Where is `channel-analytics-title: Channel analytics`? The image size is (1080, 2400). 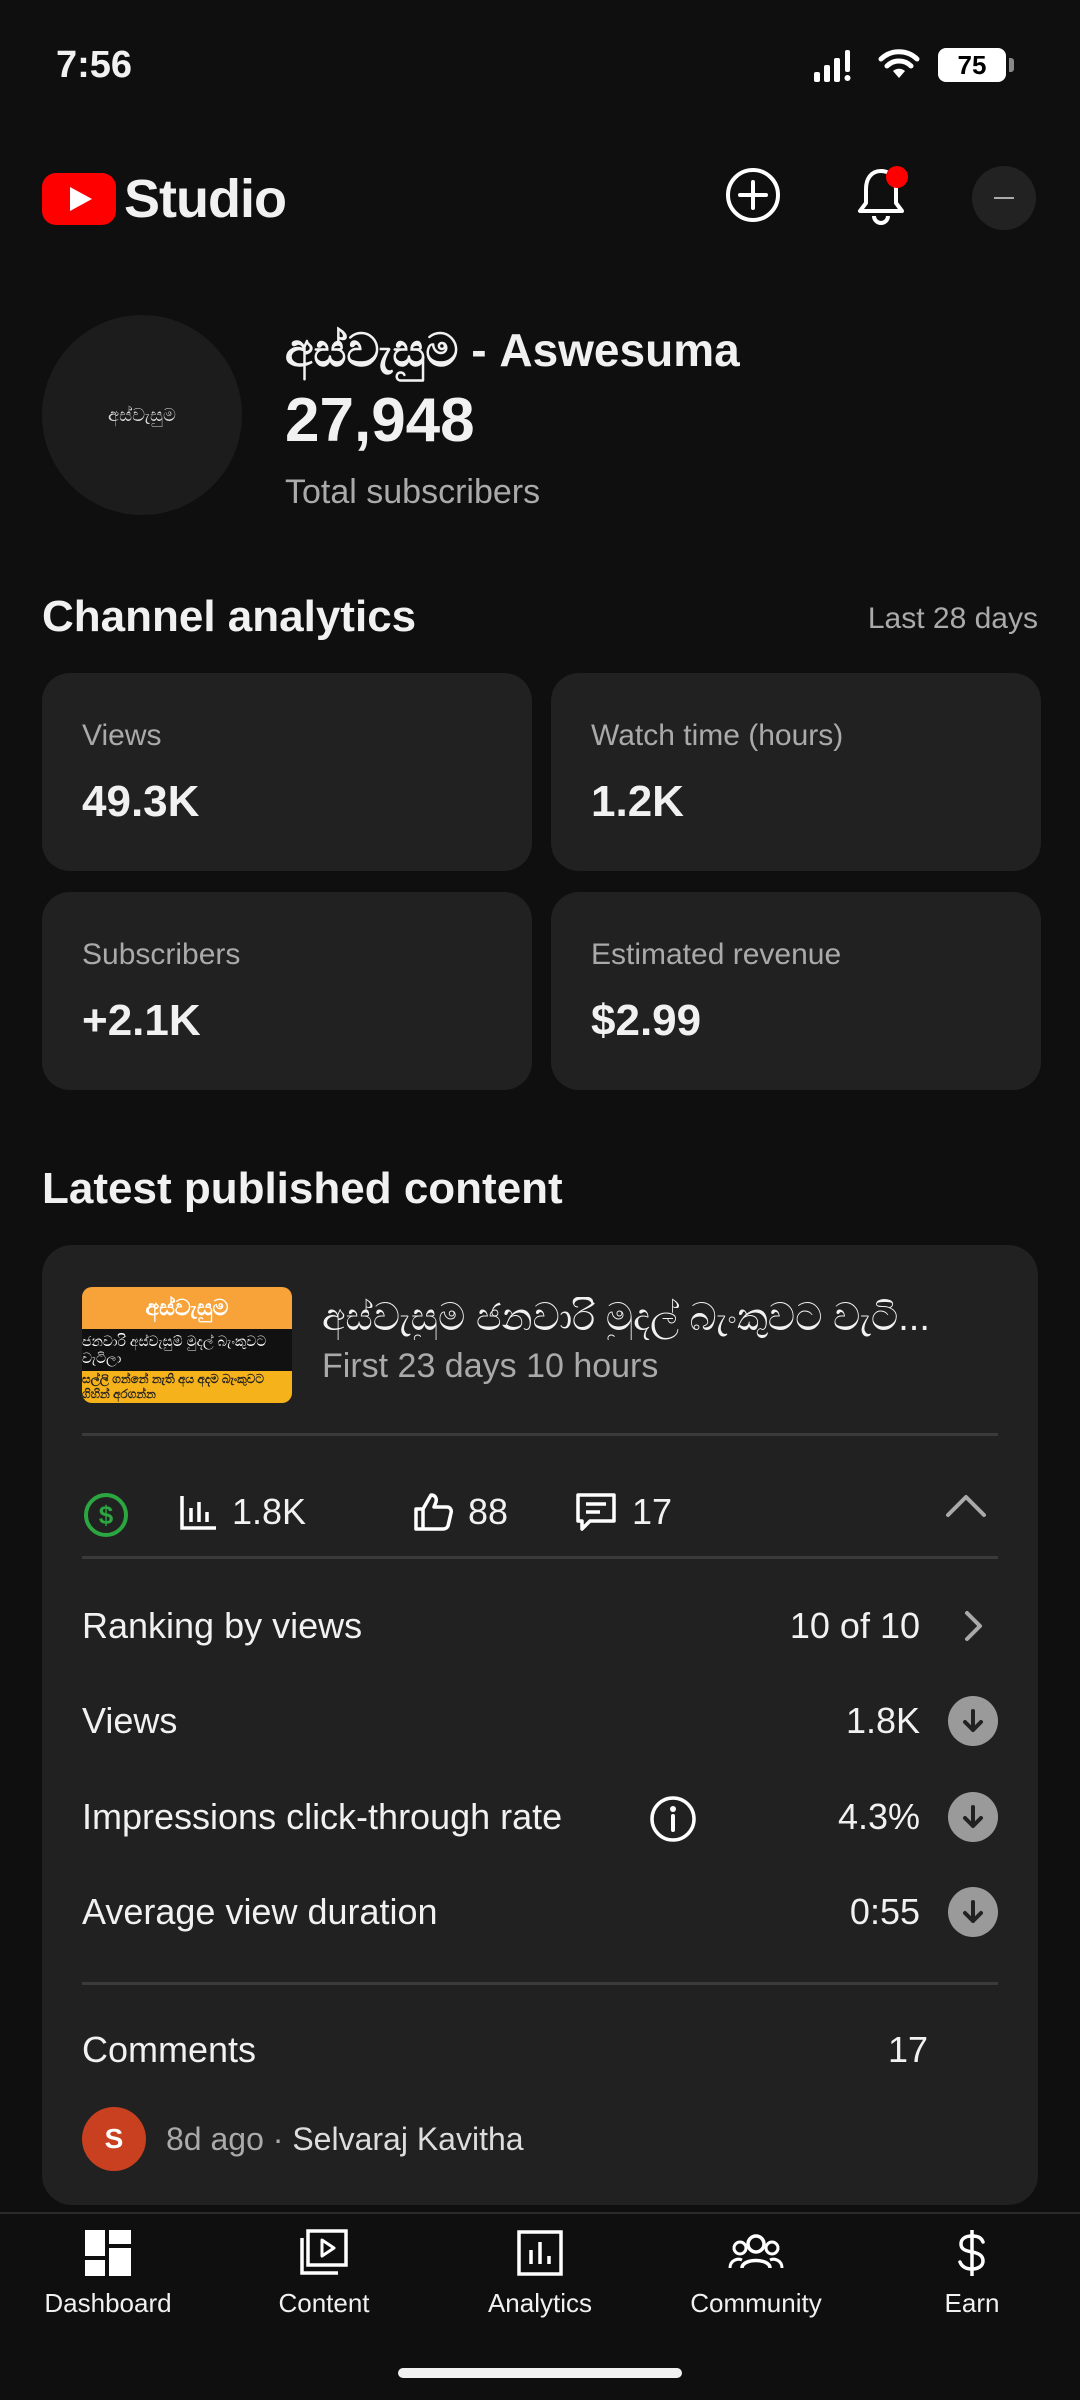
channel-analytics-title: Channel analytics is located at coordinates (229, 616).